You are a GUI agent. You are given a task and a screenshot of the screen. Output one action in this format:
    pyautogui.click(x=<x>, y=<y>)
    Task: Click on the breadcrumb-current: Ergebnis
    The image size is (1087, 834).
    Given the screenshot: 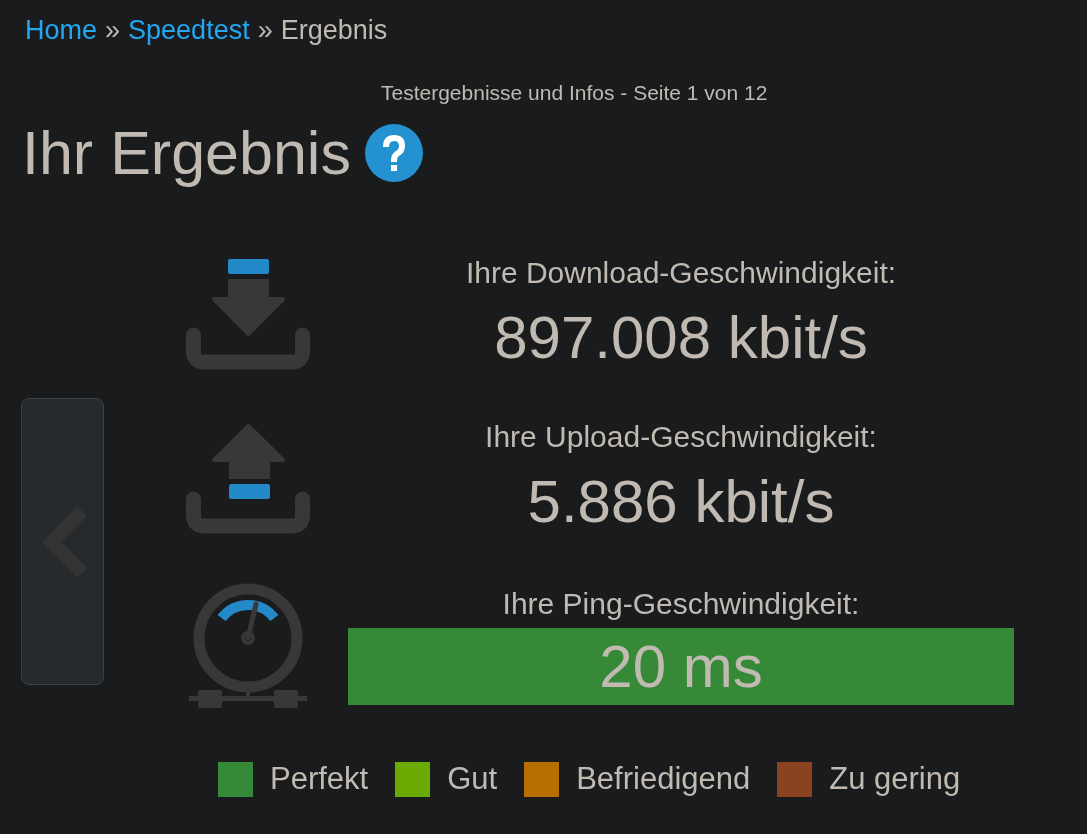 What is the action you would take?
    pyautogui.click(x=334, y=30)
    